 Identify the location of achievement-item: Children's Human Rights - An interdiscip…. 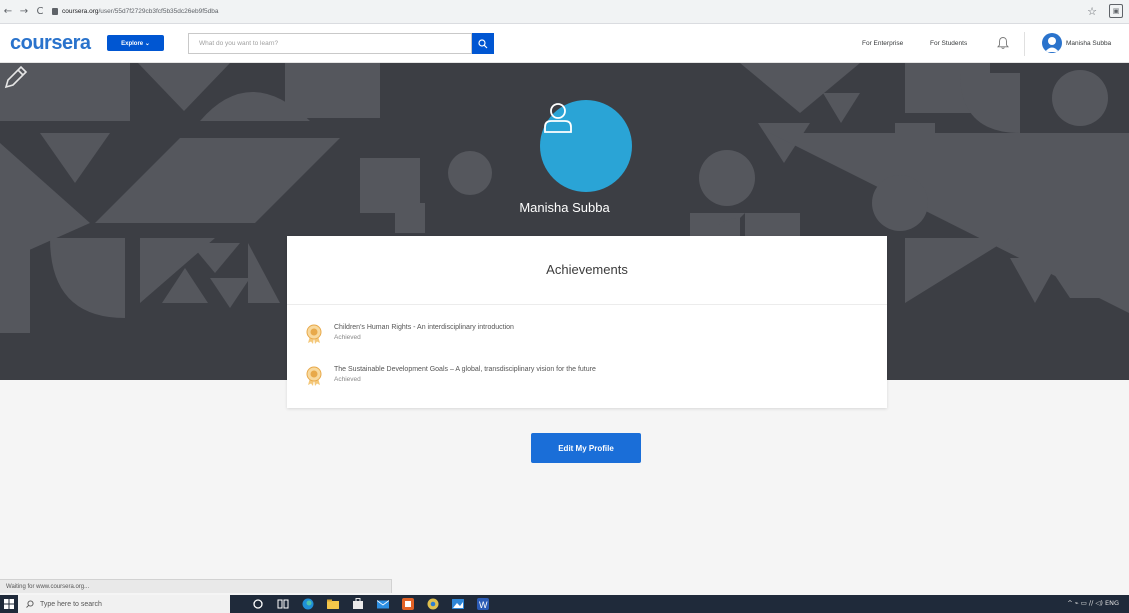
(409, 333).